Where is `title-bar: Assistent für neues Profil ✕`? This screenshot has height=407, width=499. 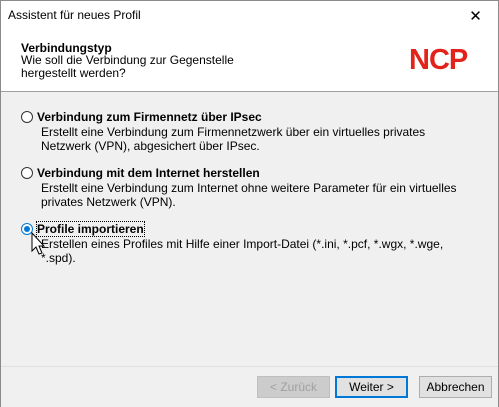 title-bar: Assistent für neues Profil ✕ is located at coordinates (249, 16).